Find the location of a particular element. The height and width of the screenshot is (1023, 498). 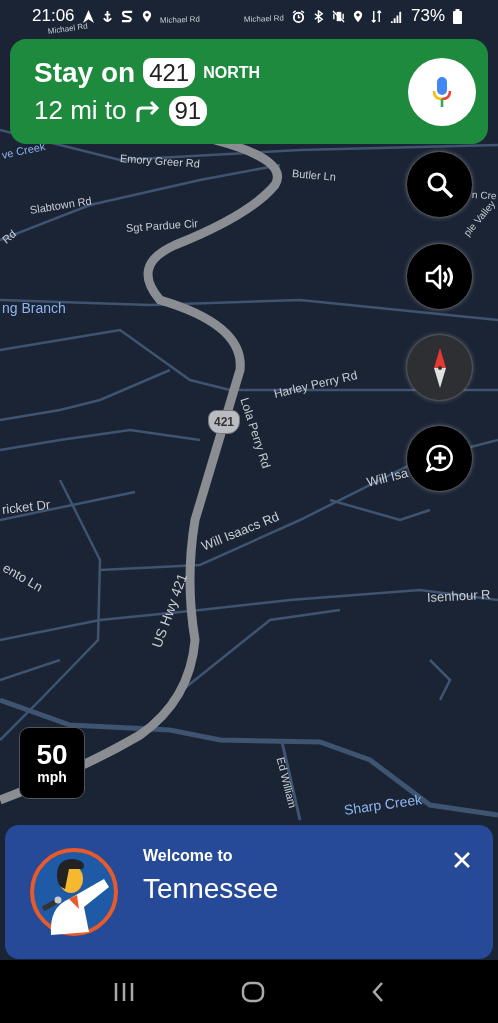

instruction-text: Stay on is located at coordinates (85, 73).